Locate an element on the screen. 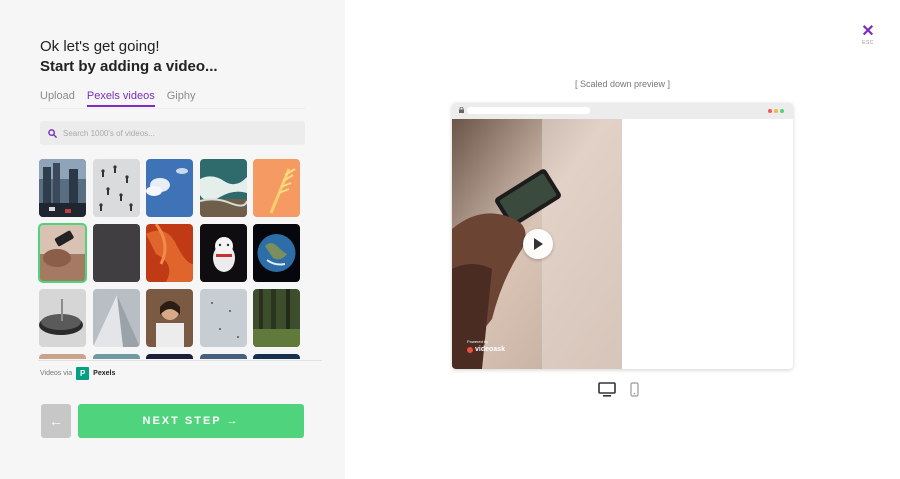 This screenshot has height=479, width=900. crowd-walking-image is located at coordinates (116, 188).